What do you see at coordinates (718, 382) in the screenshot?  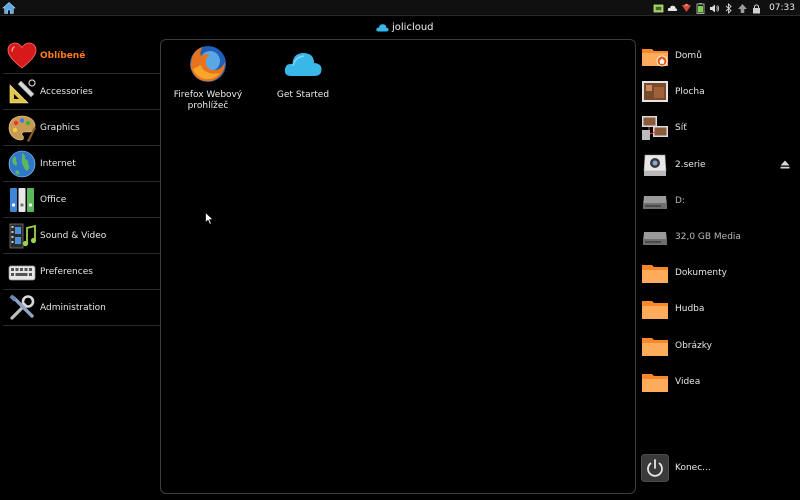 I see `place-videos: Videa` at bounding box center [718, 382].